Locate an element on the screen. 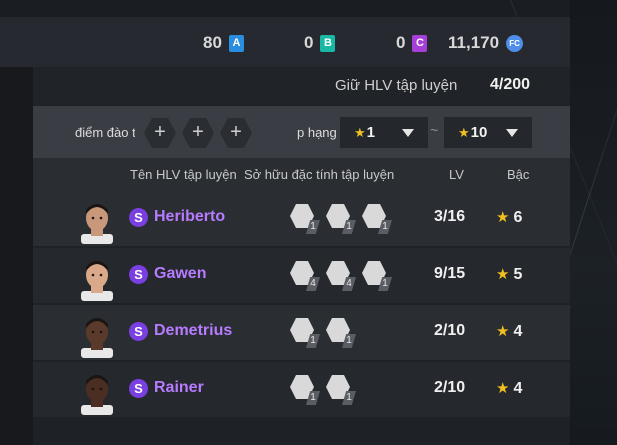 This screenshot has width=617, height=445. filter-bar: điểm đào t + + + p hạng ★ 1 ~ ★ 10 is located at coordinates (301, 132).